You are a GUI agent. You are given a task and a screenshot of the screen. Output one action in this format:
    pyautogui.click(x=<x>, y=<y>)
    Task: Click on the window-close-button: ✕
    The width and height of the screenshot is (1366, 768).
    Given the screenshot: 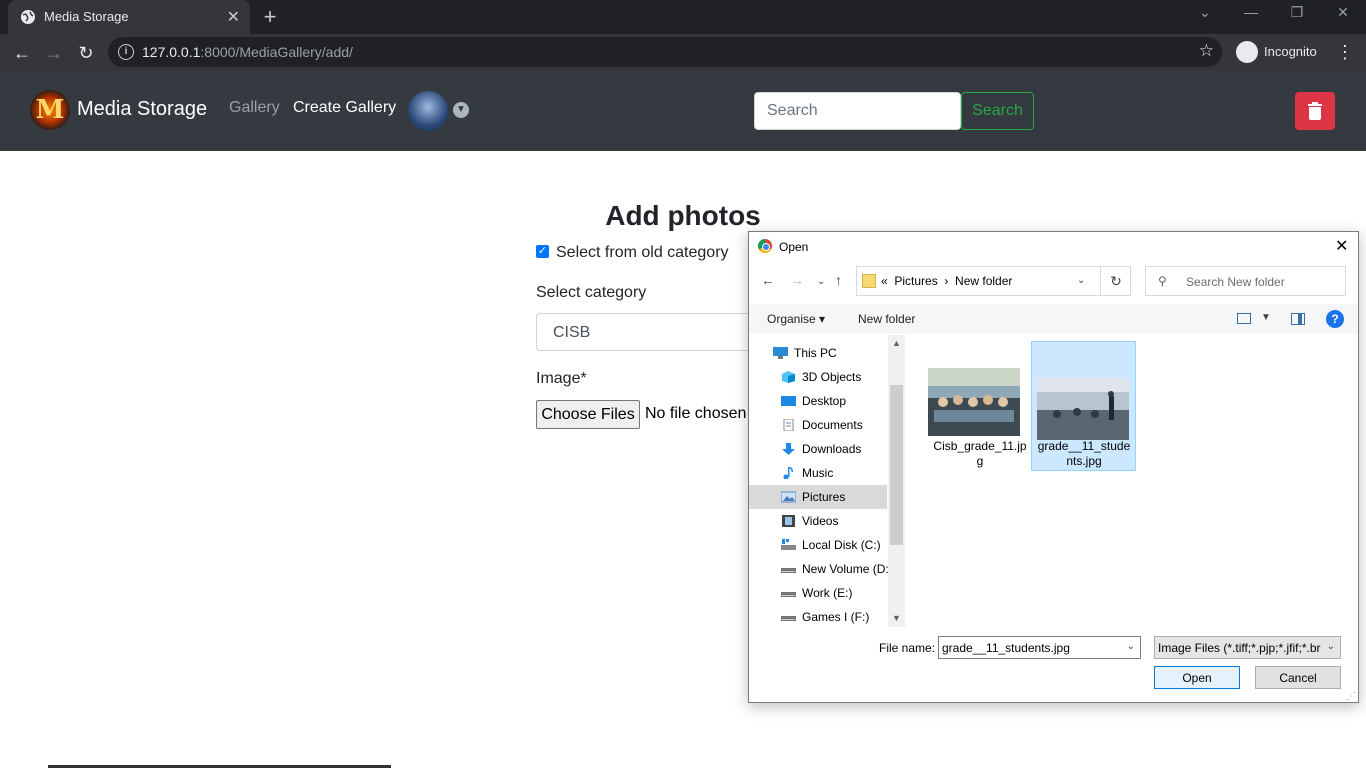 What is the action you would take?
    pyautogui.click(x=1343, y=12)
    